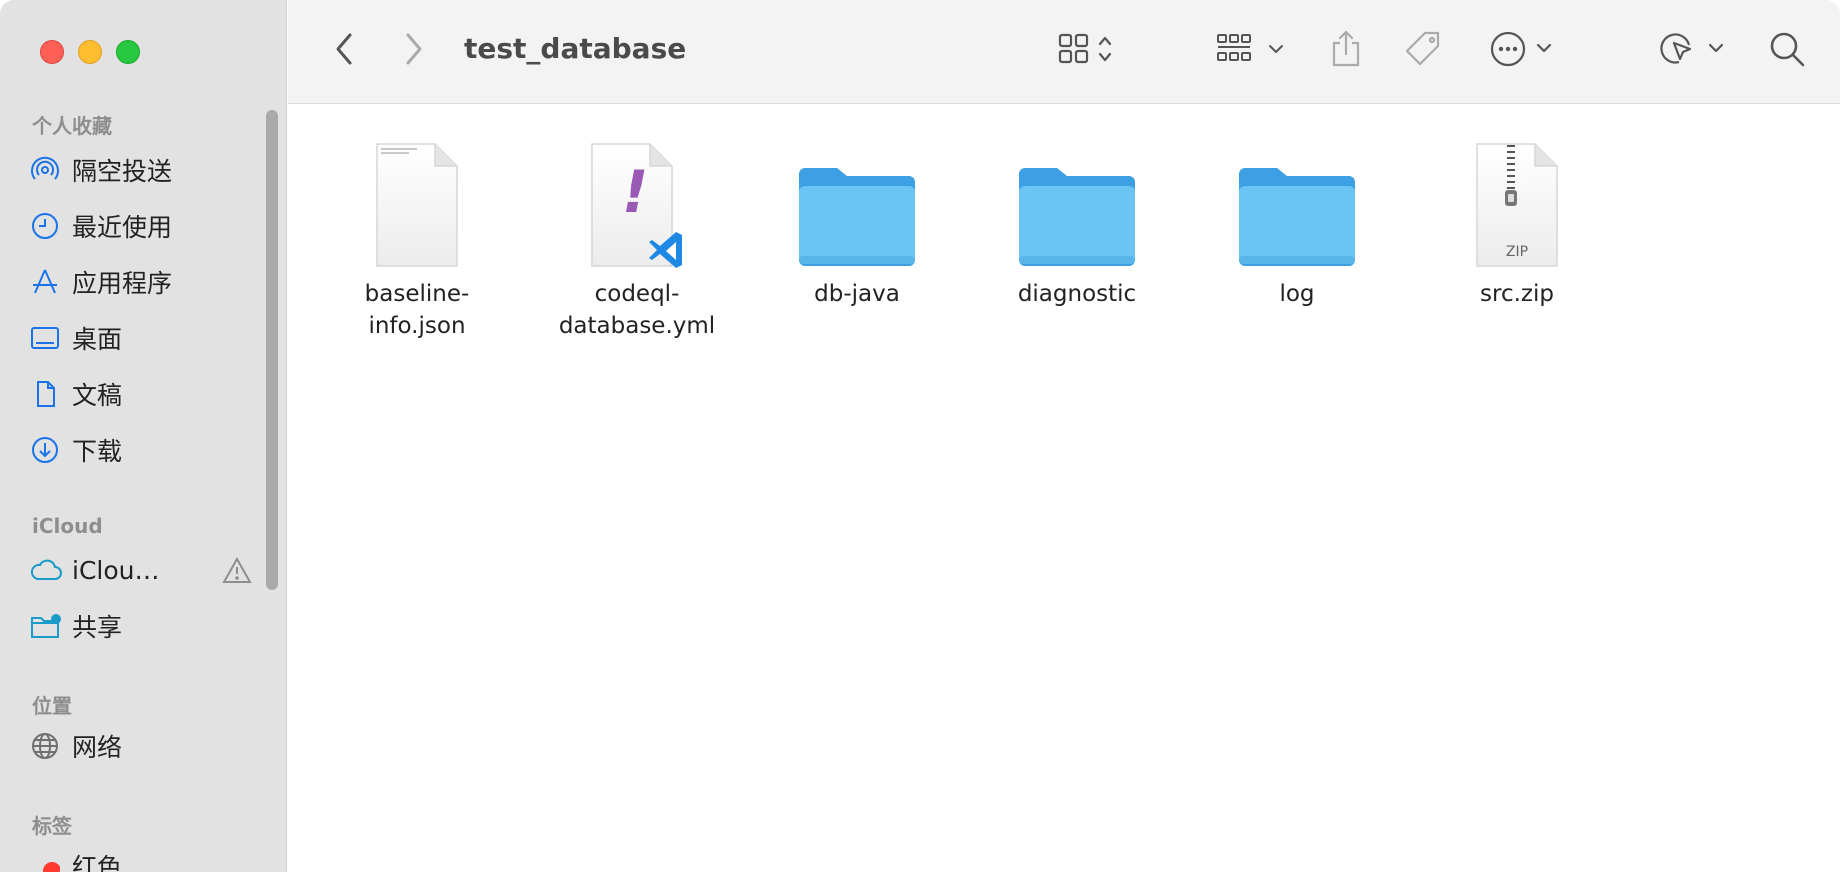 This screenshot has height=872, width=1840. What do you see at coordinates (97, 395) in the screenshot?
I see `sidebar-item-label: 文稿` at bounding box center [97, 395].